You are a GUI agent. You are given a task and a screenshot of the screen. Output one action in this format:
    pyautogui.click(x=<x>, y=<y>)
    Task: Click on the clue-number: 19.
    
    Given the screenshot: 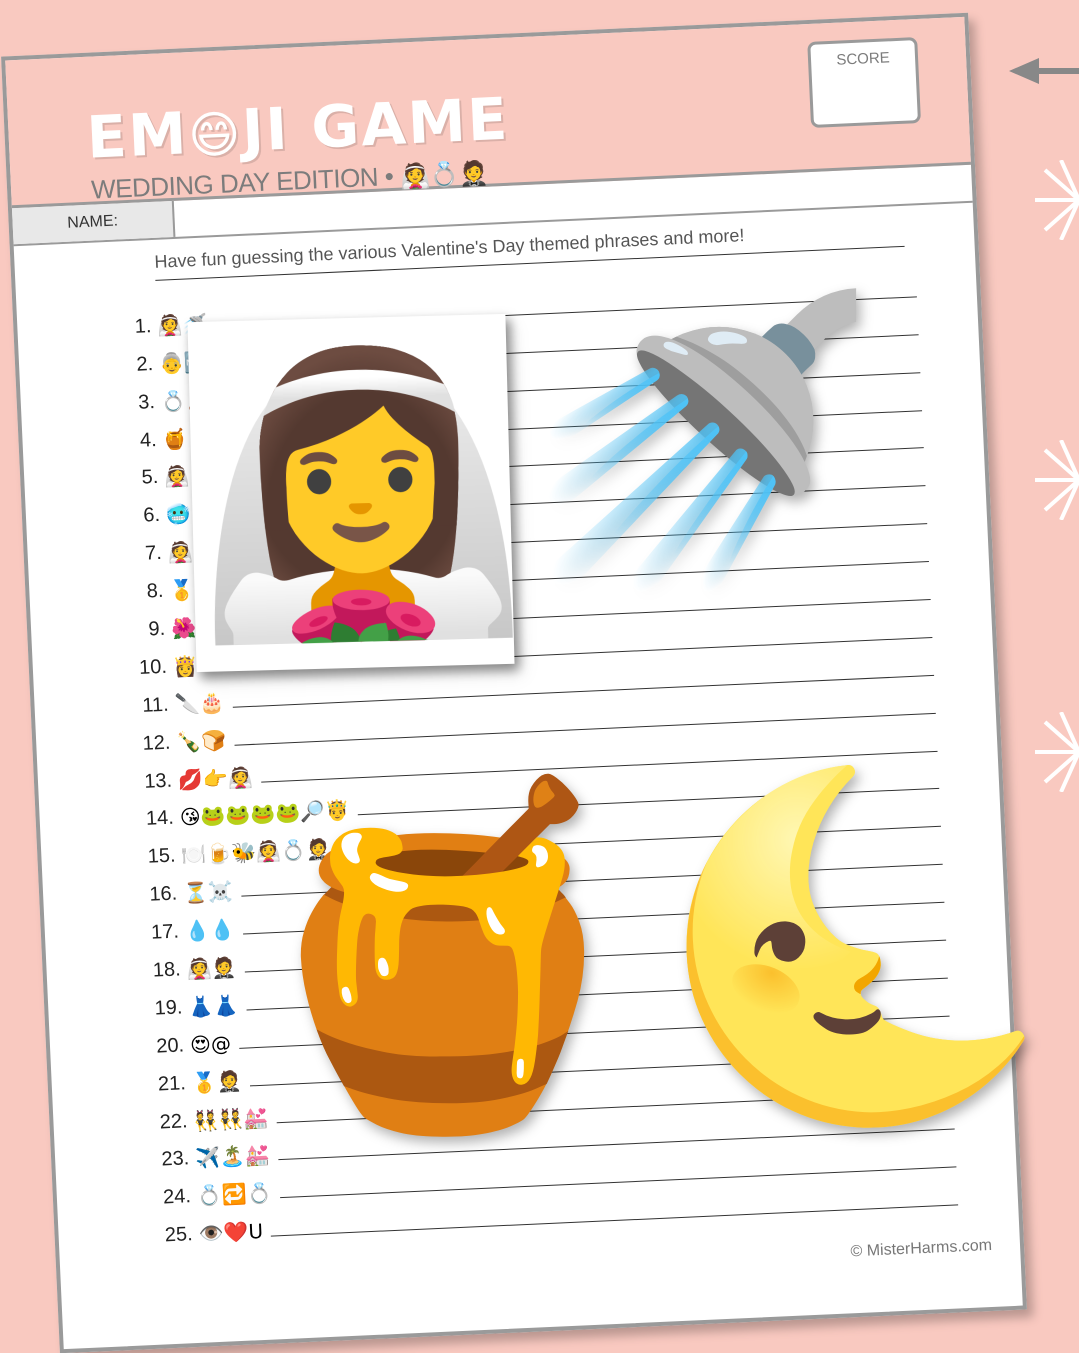 What is the action you would take?
    pyautogui.click(x=168, y=1008)
    